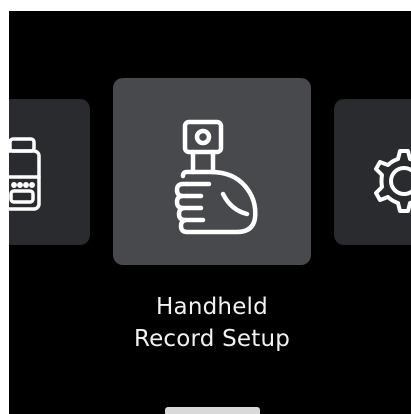  What do you see at coordinates (212, 307) in the screenshot?
I see `selected-item-label-line1: Handheld` at bounding box center [212, 307].